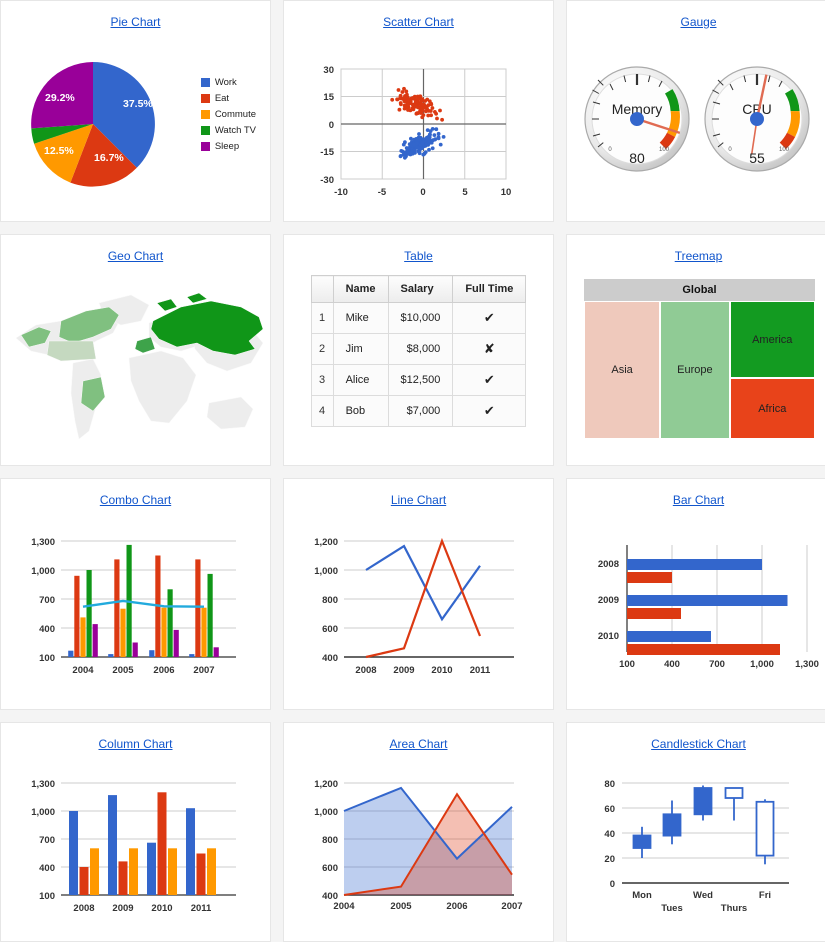 The width and height of the screenshot is (825, 942). Describe the element at coordinates (322, 411) in the screenshot. I see `row-index: 4` at that location.